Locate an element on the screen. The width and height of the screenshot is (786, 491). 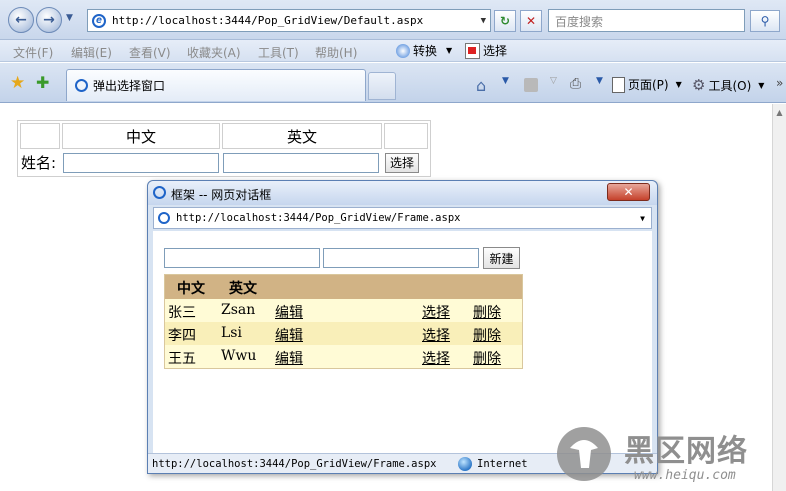
tools-menu-label: 工具(O) is located at coordinates (730, 85).